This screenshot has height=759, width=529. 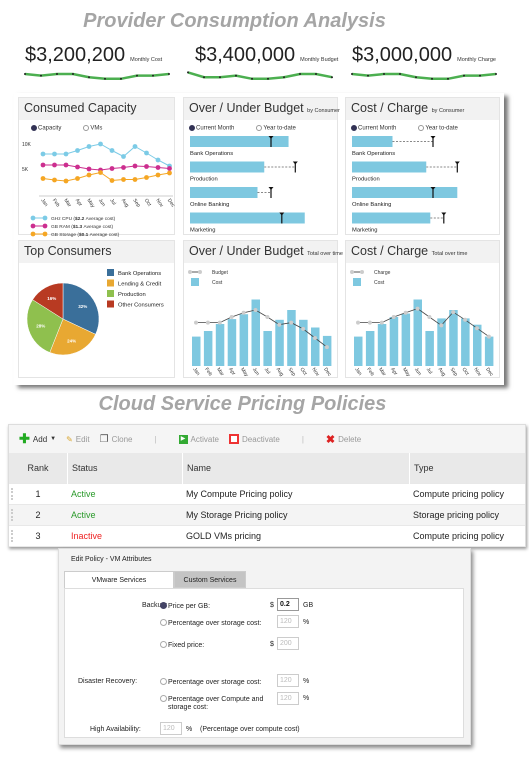 What do you see at coordinates (306, 681) in the screenshot?
I see `percent-label: %` at bounding box center [306, 681].